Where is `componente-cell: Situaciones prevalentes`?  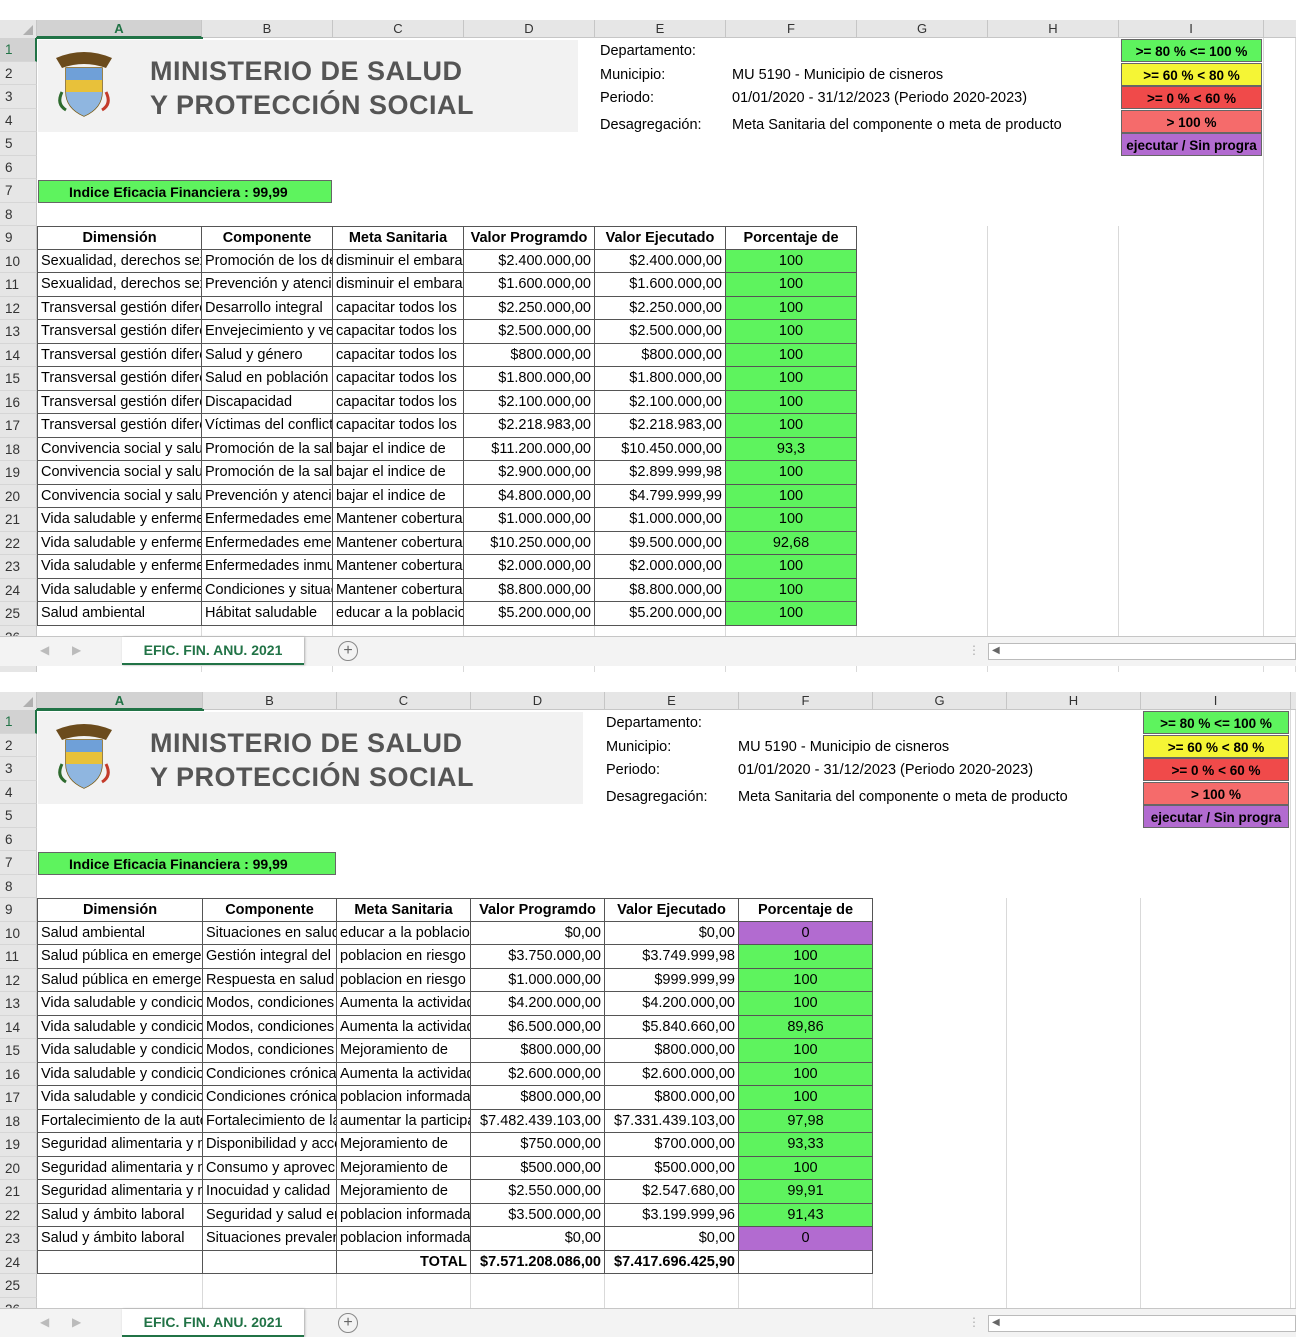 componente-cell: Situaciones prevalentes is located at coordinates (270, 1239).